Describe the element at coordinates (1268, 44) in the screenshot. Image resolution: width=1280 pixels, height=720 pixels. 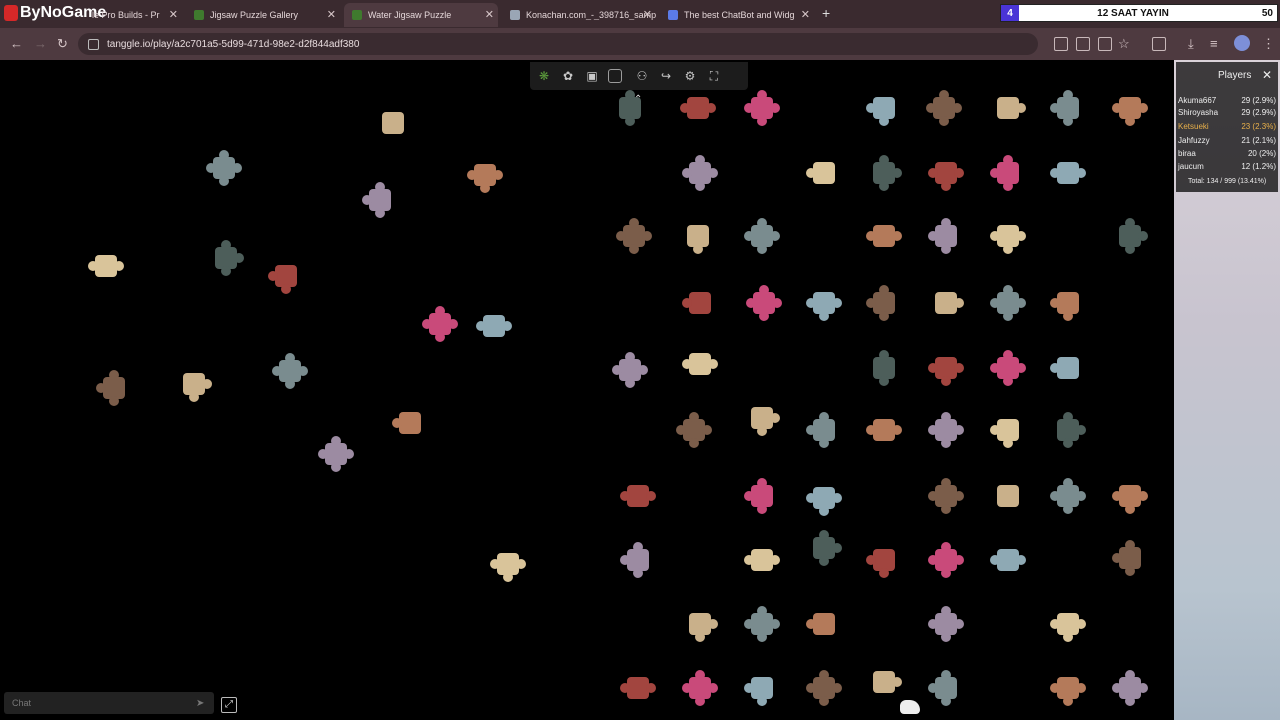
I see `menu-kebab-icon: ⋮` at that location.